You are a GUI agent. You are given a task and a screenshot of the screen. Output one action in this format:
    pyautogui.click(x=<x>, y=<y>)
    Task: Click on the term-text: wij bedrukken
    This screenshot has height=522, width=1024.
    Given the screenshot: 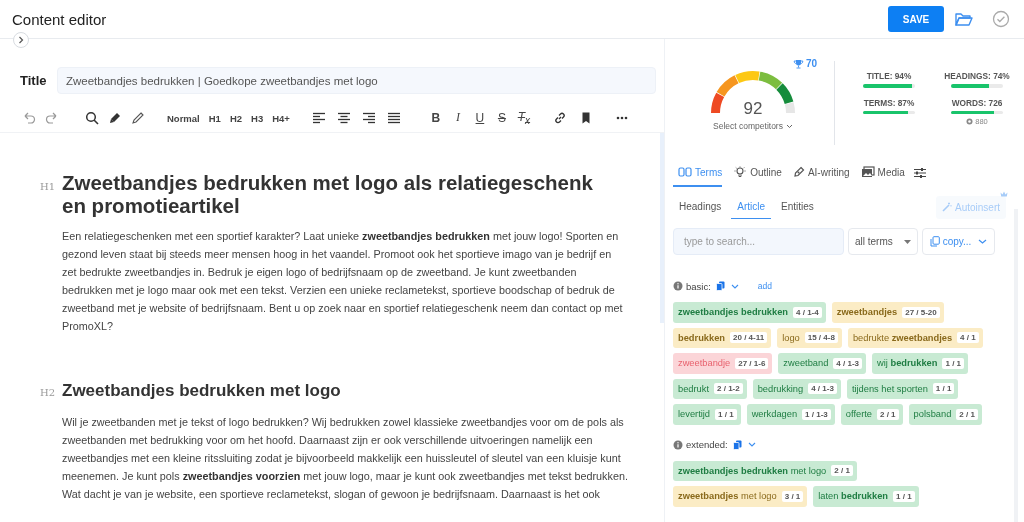 What is the action you would take?
    pyautogui.click(x=907, y=363)
    